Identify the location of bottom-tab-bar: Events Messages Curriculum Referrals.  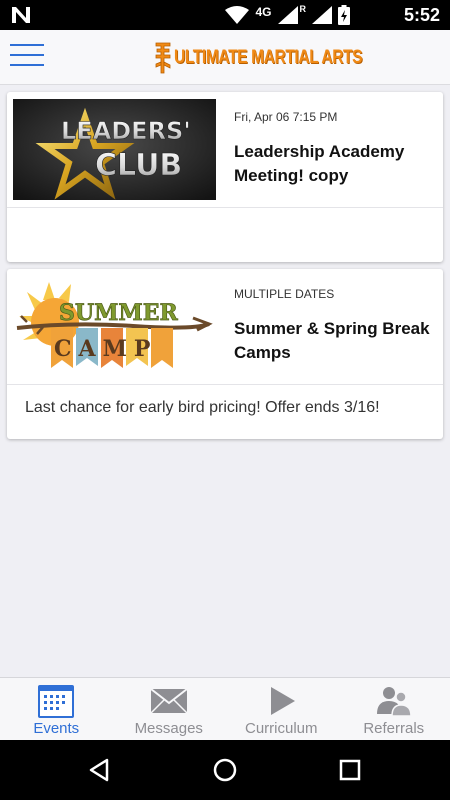
(225, 708).